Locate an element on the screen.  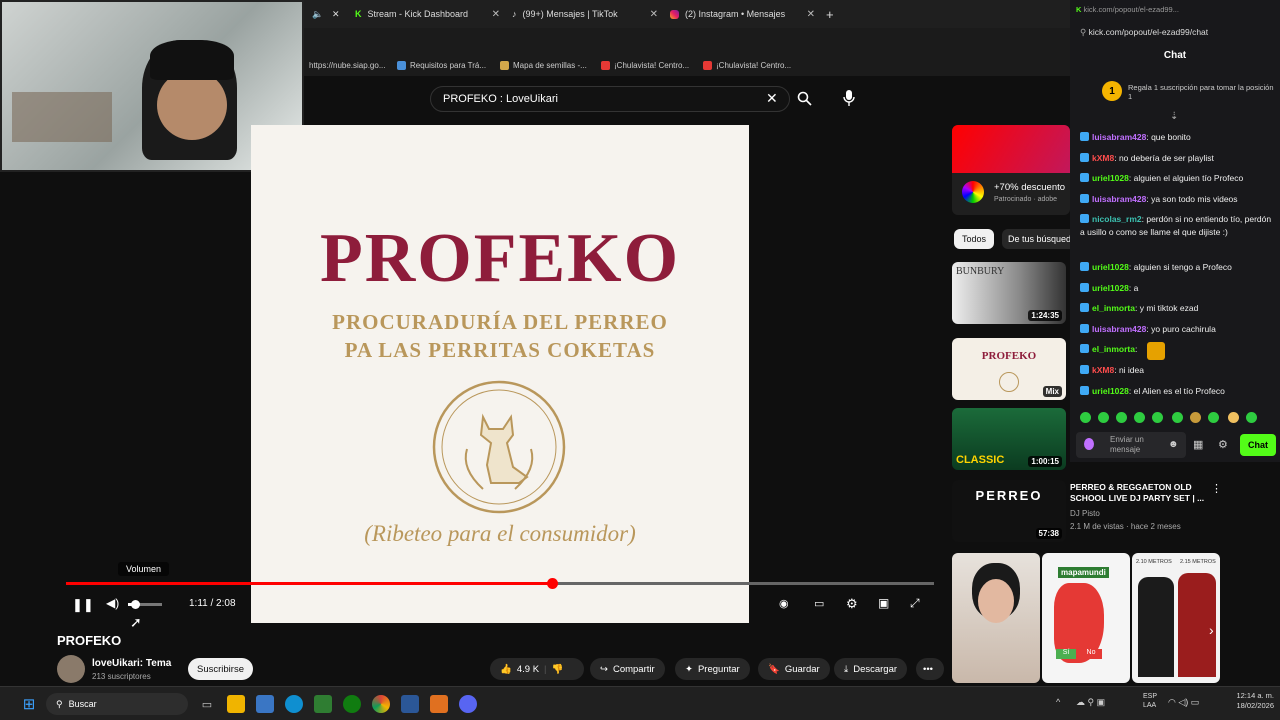
like-icon: 👍 is located at coordinates (506, 669).